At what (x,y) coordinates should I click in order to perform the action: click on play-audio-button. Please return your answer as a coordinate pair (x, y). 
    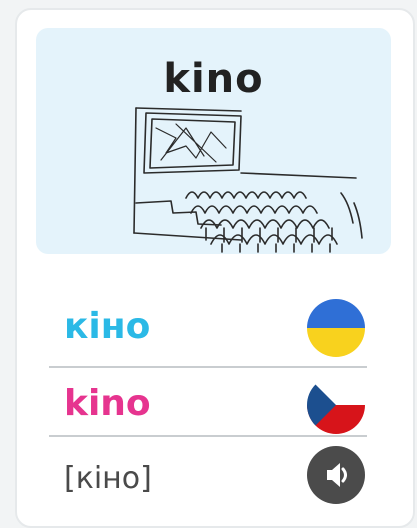
    Looking at the image, I should click on (336, 475).